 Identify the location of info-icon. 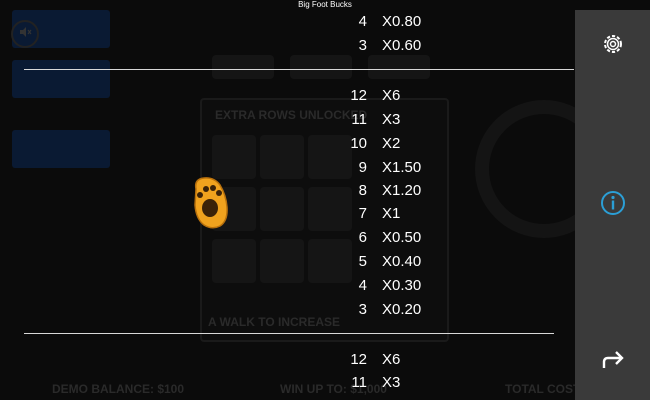
(613, 205).